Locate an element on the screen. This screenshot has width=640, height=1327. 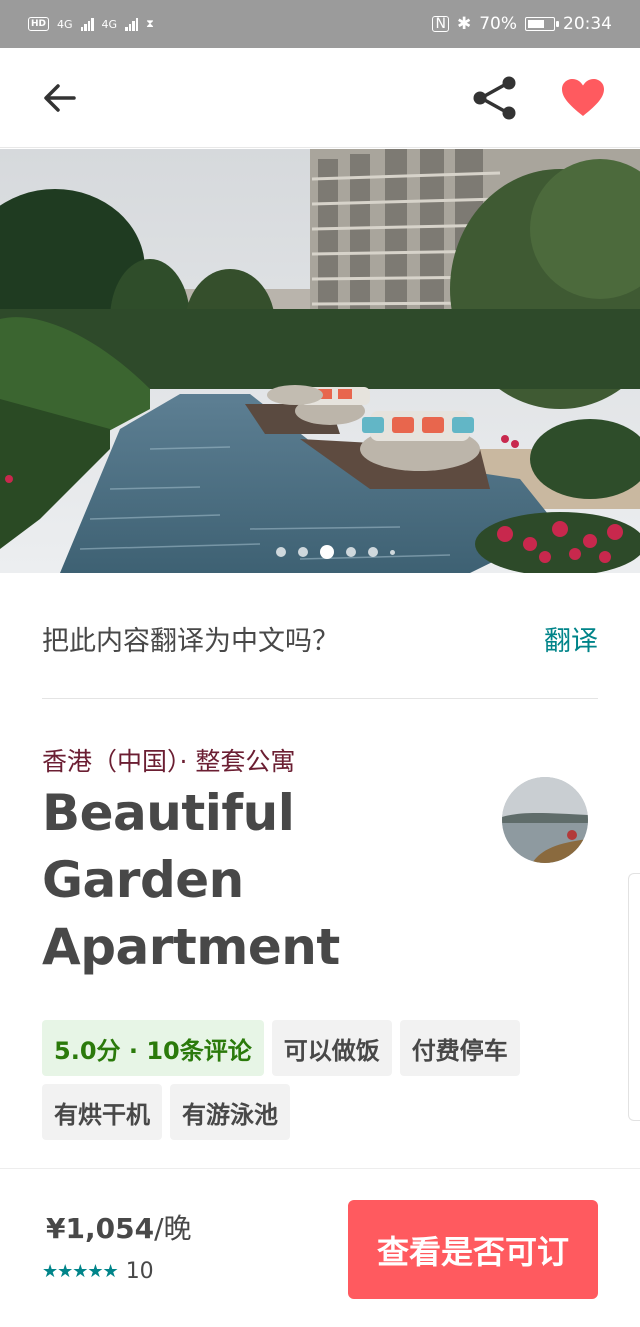
bluetooth-icon: ✱ is located at coordinates (464, 24).